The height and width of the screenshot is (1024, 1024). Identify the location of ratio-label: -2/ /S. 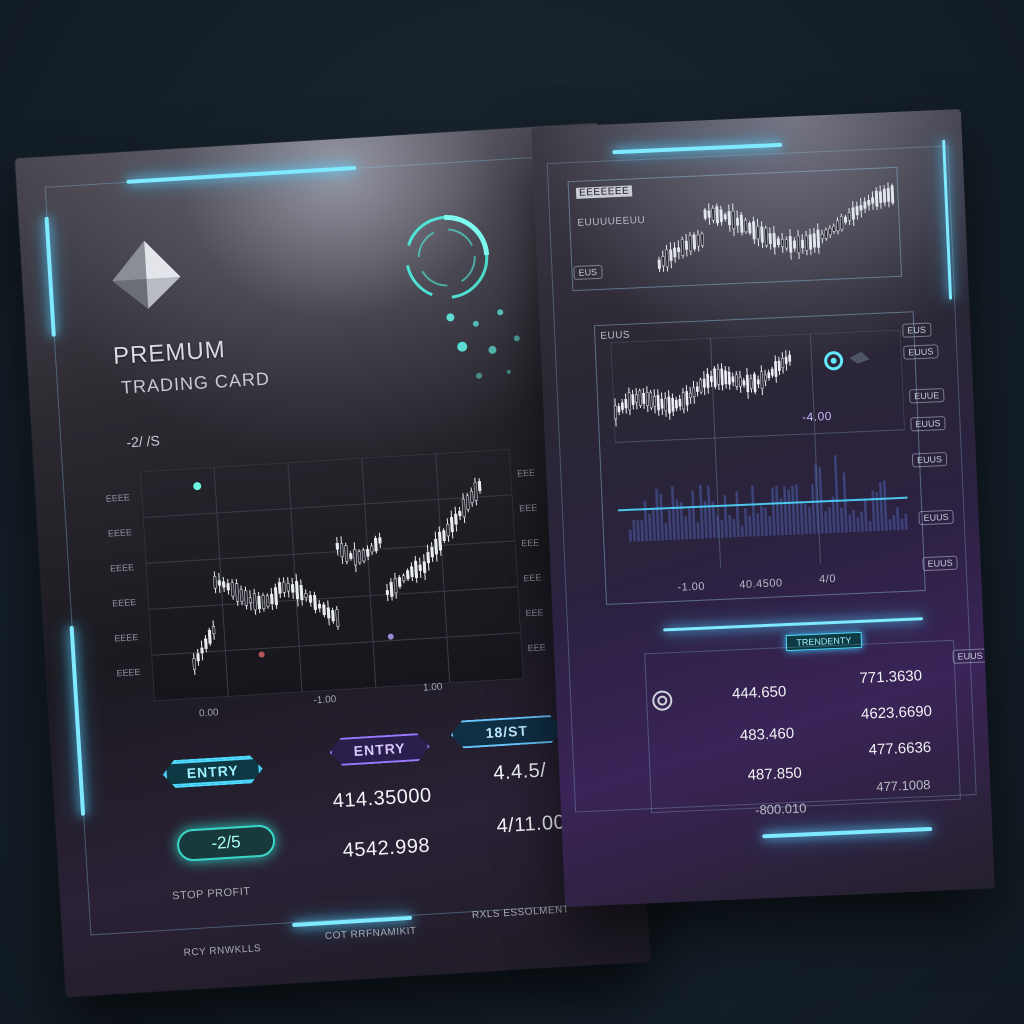
(143, 441).